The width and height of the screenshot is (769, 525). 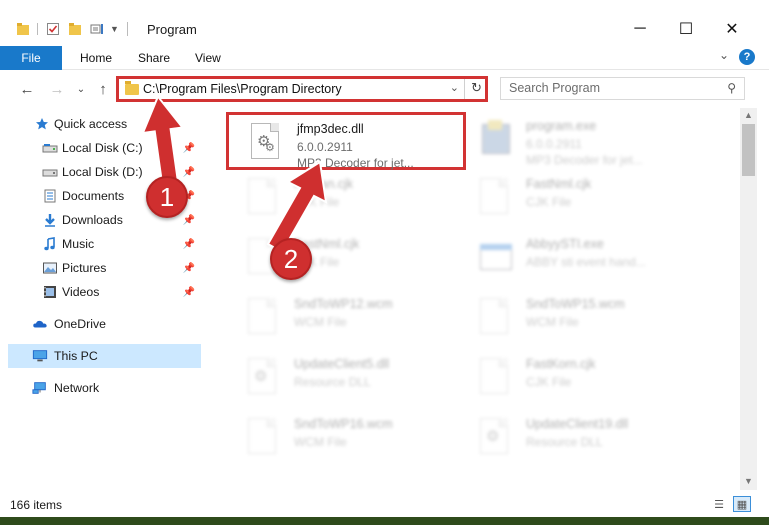 I want to click on sidebar-item-label: OneDrive, so click(x=80, y=324).